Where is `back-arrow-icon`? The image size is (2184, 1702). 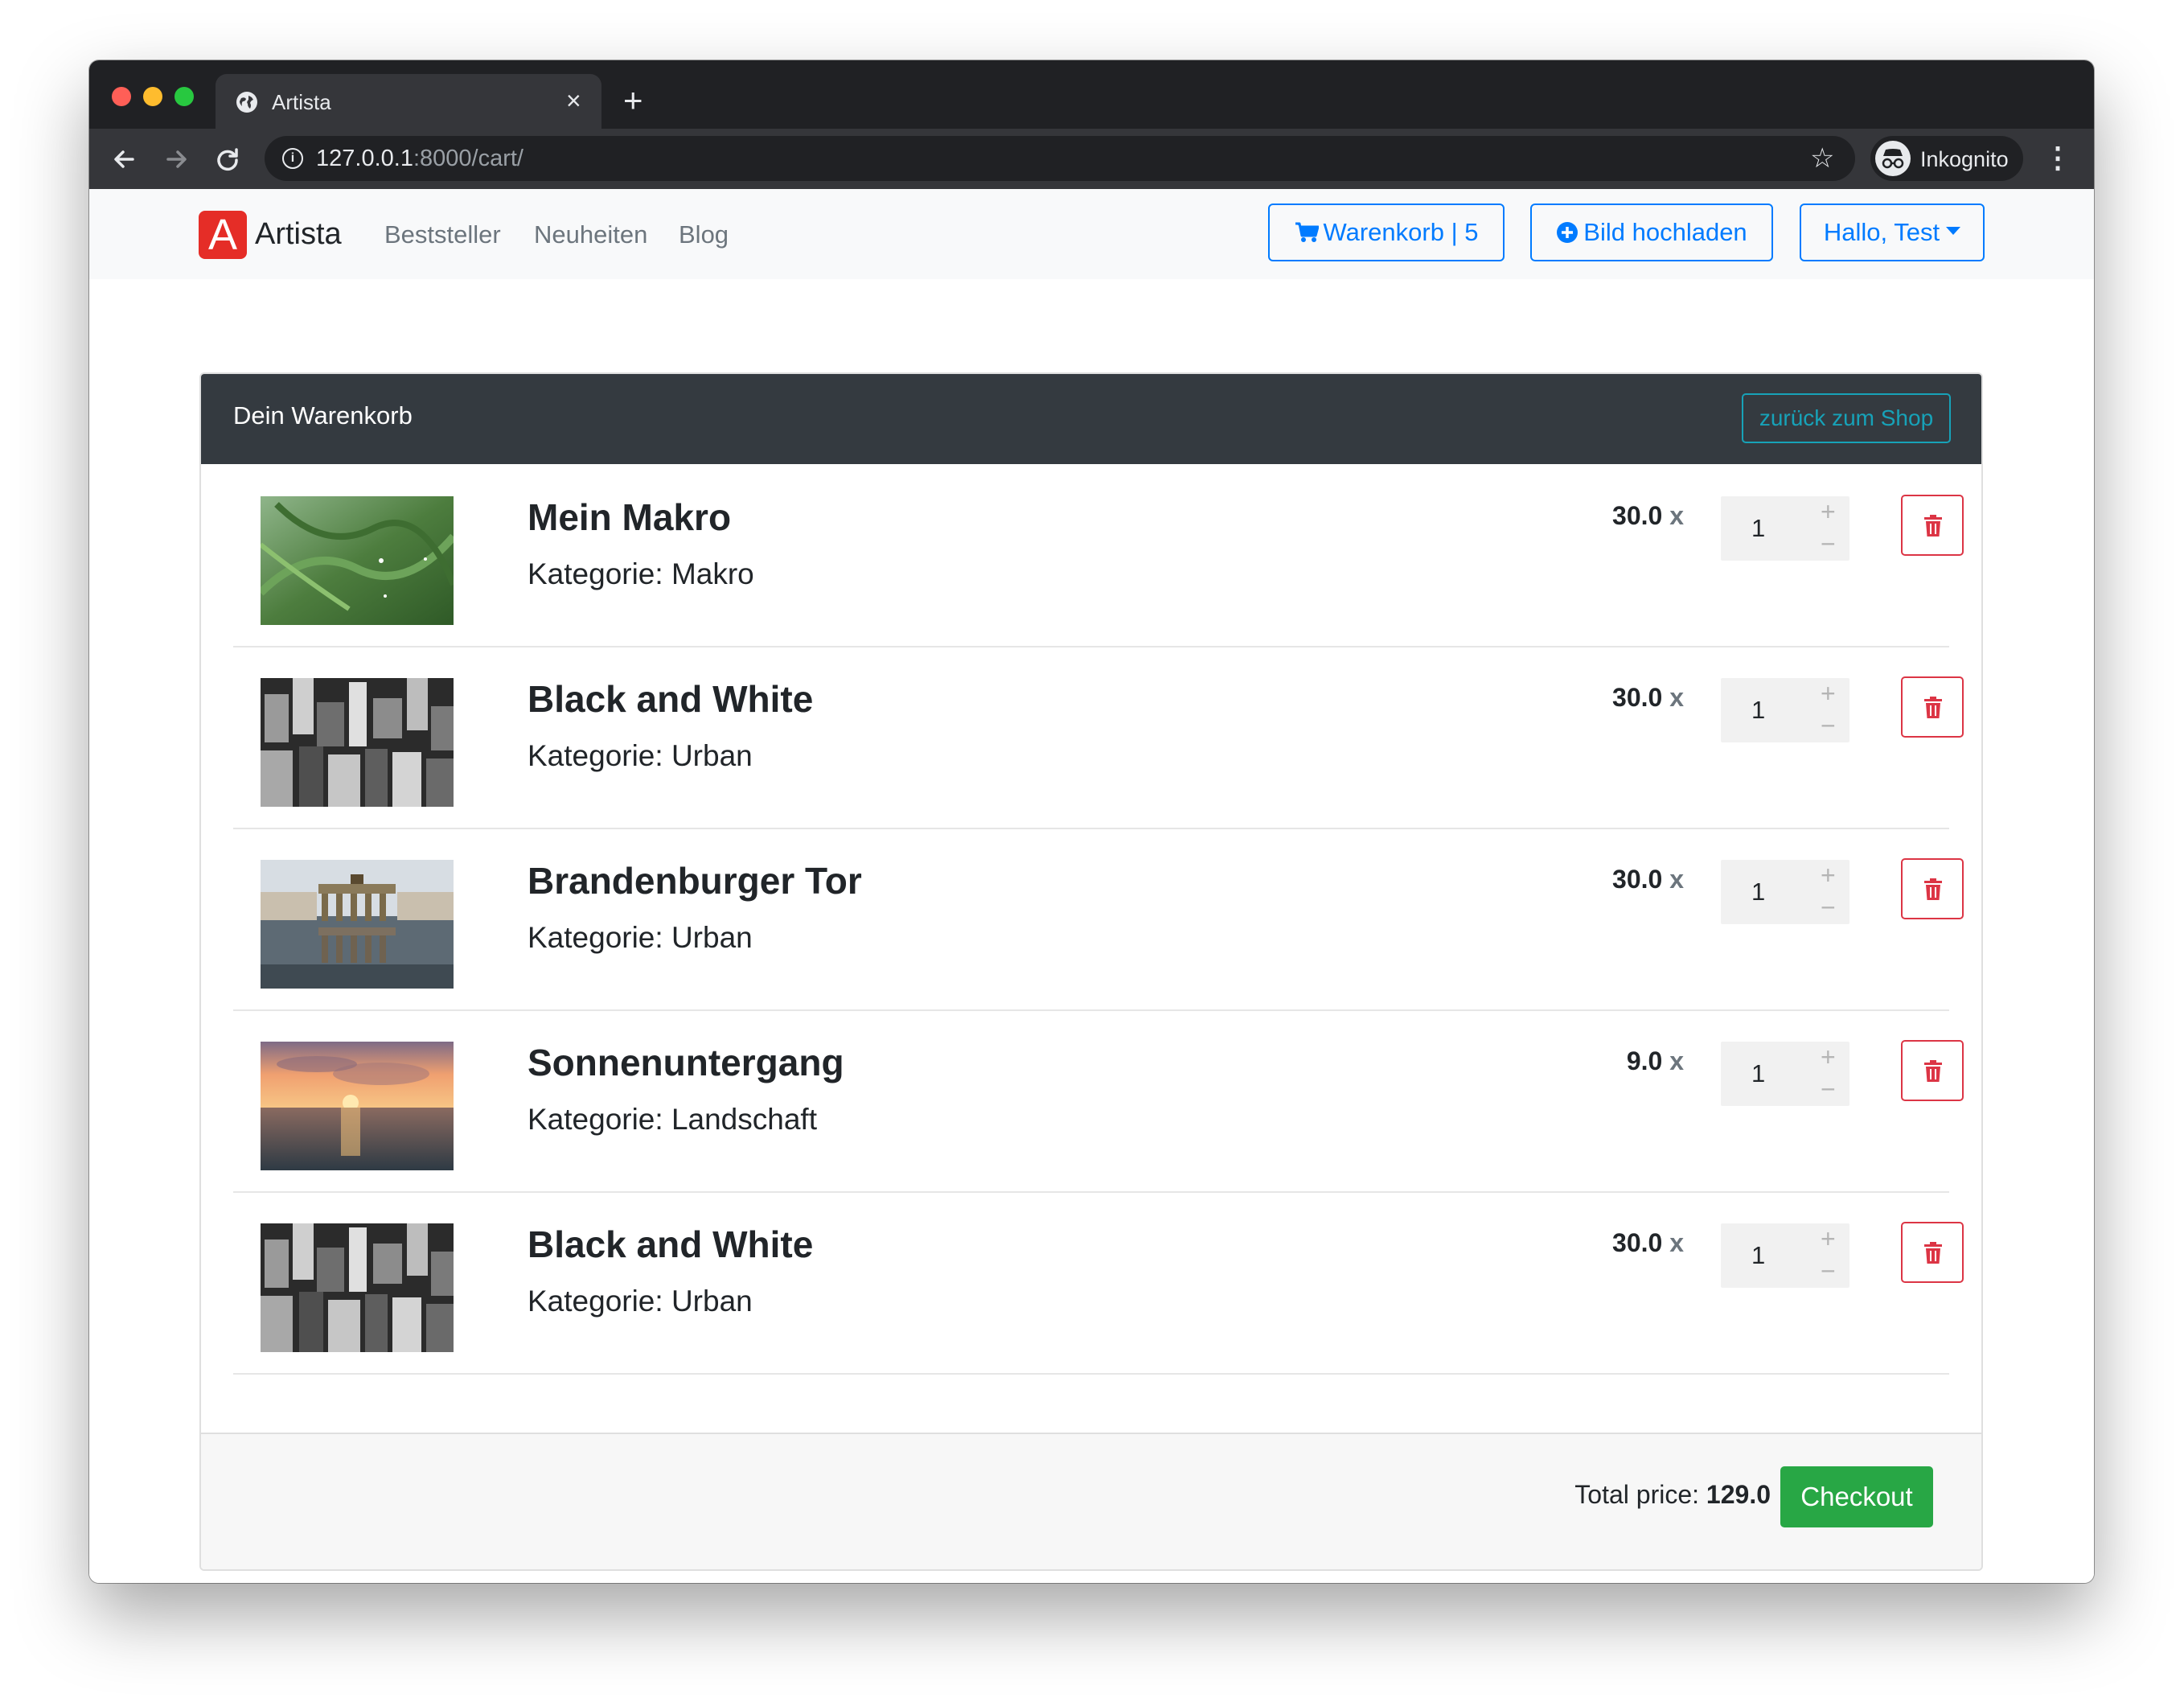 back-arrow-icon is located at coordinates (125, 159).